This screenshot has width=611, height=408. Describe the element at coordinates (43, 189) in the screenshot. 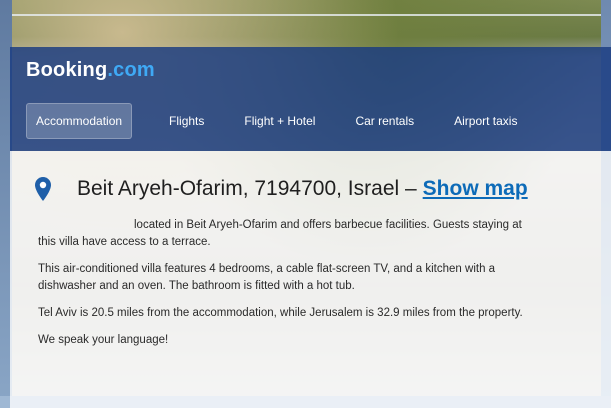

I see `map-pin-icon` at that location.